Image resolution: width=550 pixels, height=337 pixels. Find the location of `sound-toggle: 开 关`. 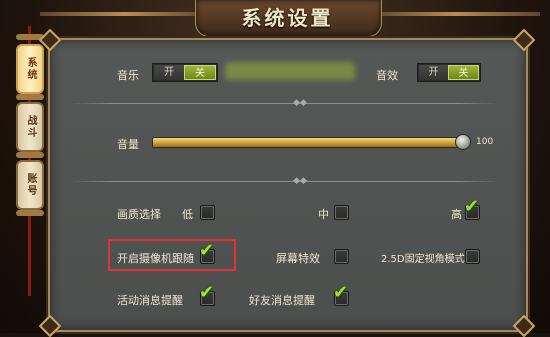

sound-toggle: 开 关 is located at coordinates (449, 72).